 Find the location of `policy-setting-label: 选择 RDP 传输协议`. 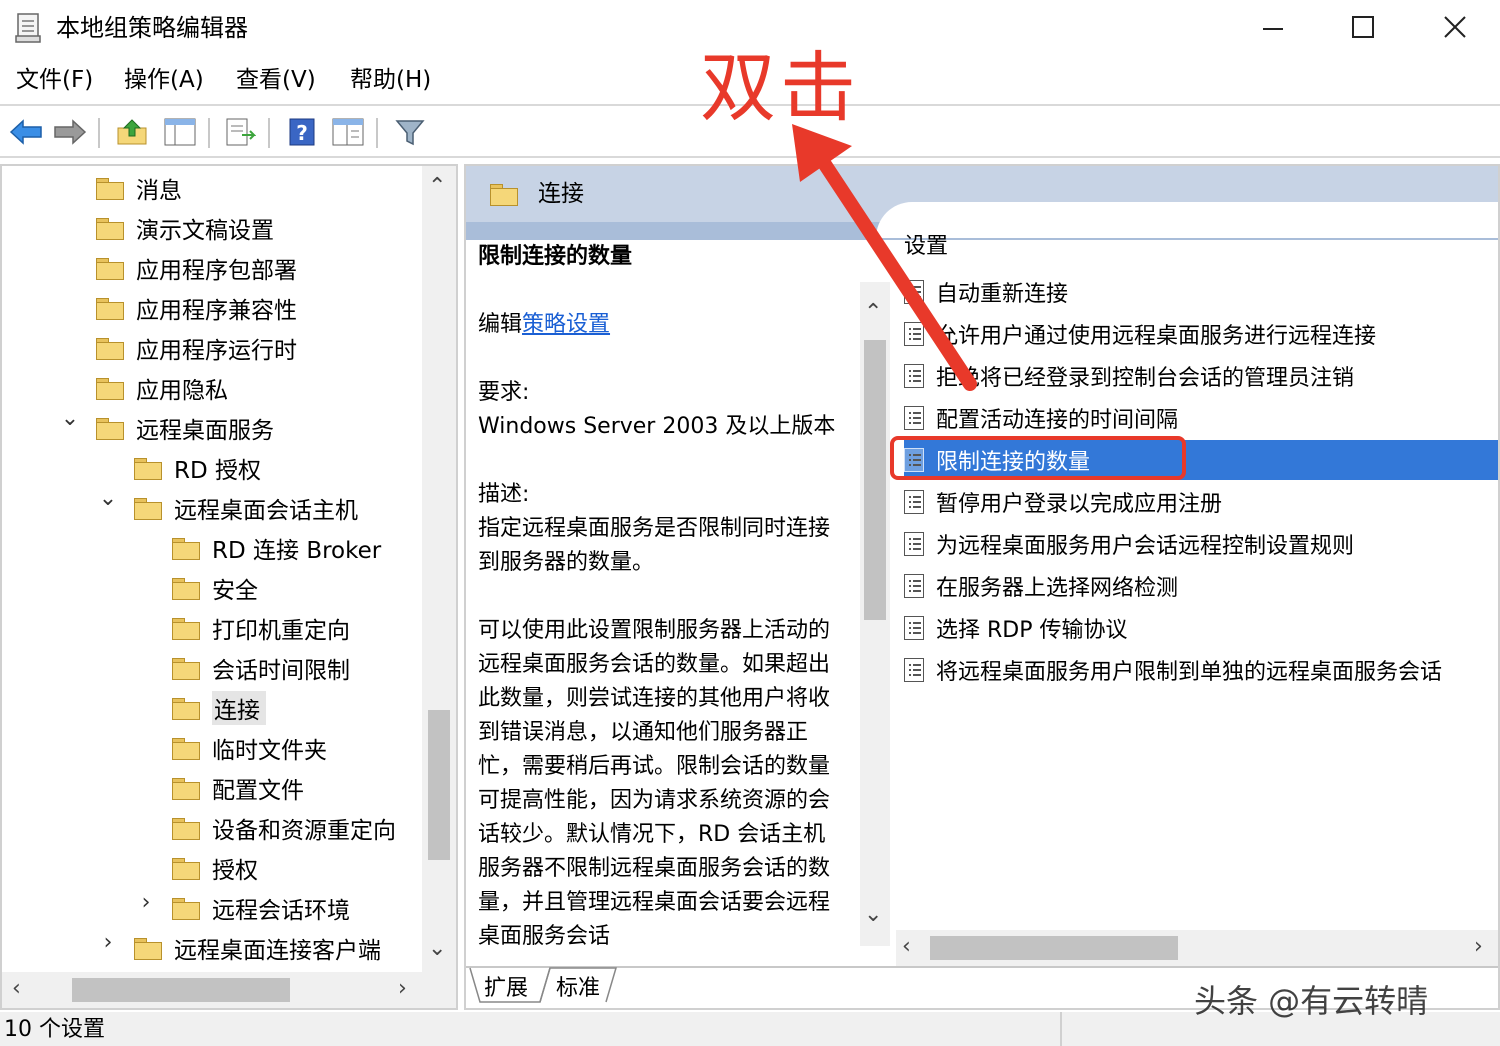

policy-setting-label: 选择 RDP 传输协议 is located at coordinates (1032, 630).